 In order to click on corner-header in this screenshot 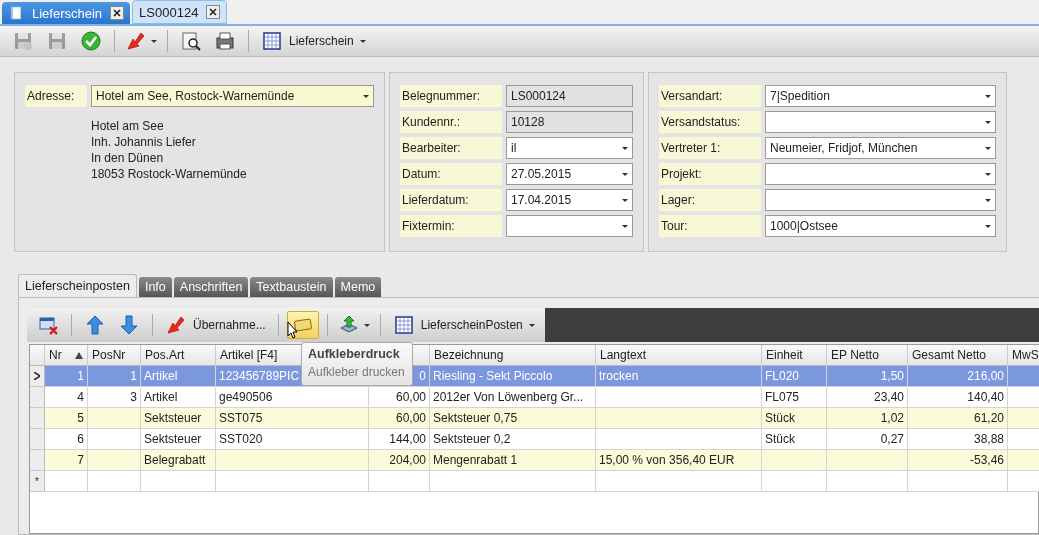, I will do `click(37, 355)`.